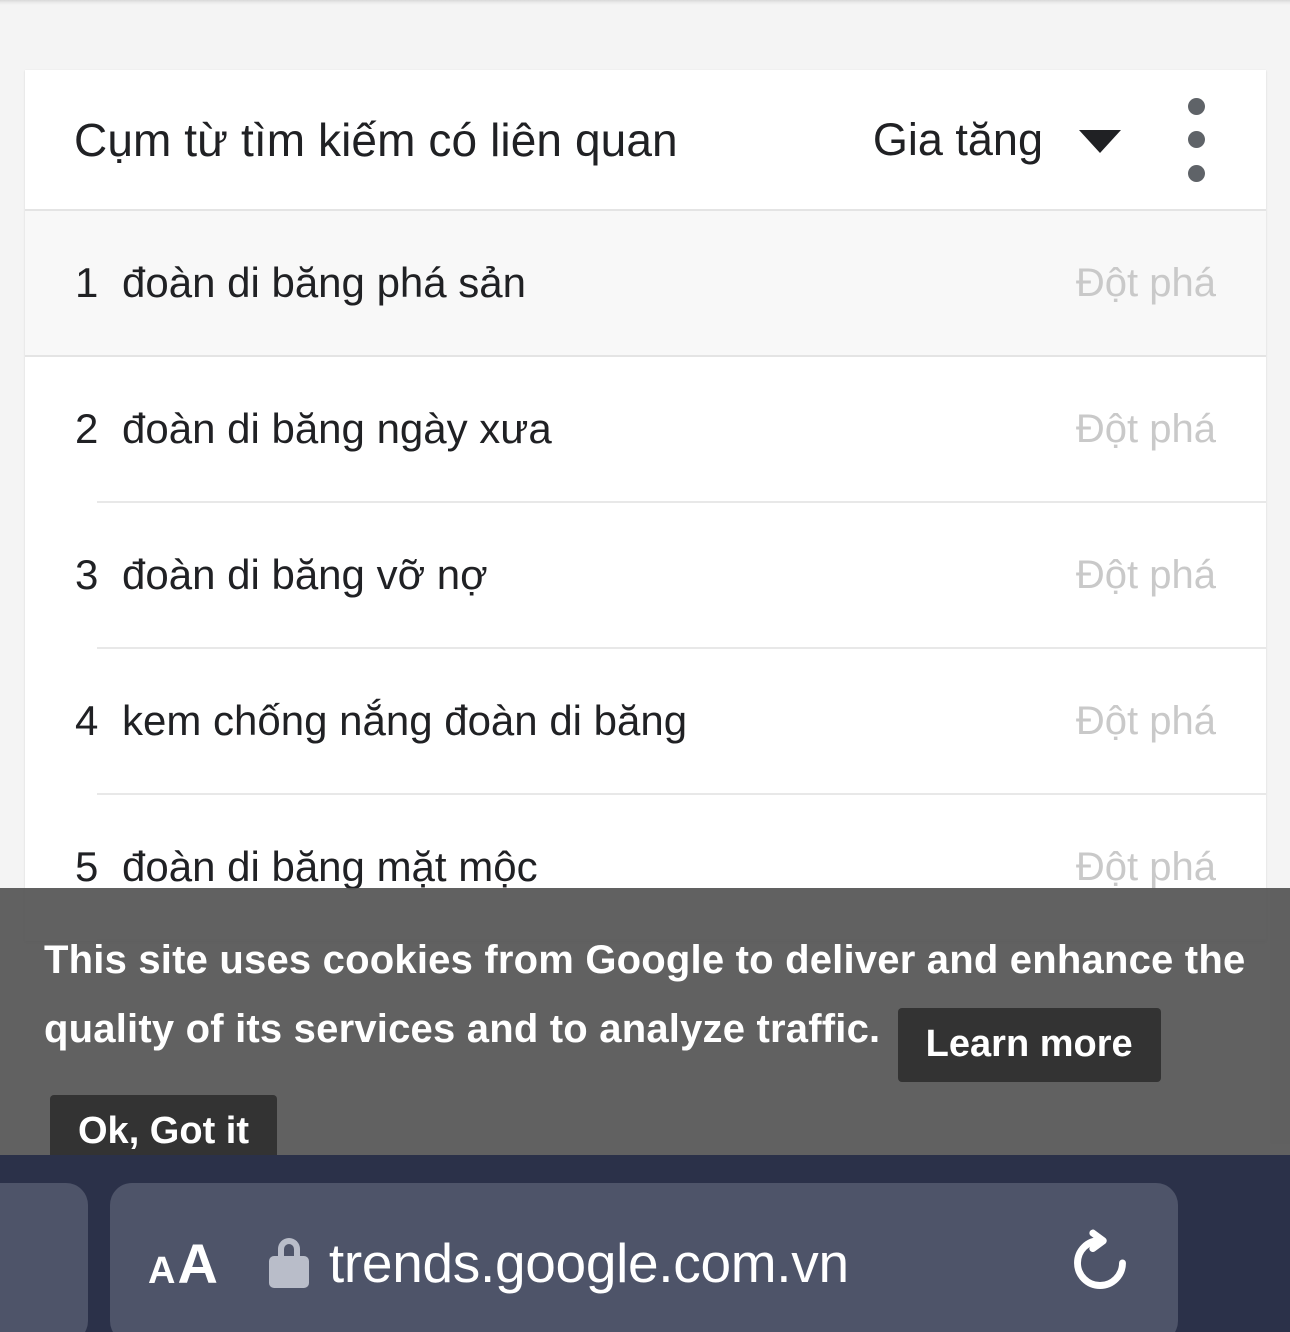 Image resolution: width=1290 pixels, height=1332 pixels. I want to click on reload-icon, so click(1100, 1263).